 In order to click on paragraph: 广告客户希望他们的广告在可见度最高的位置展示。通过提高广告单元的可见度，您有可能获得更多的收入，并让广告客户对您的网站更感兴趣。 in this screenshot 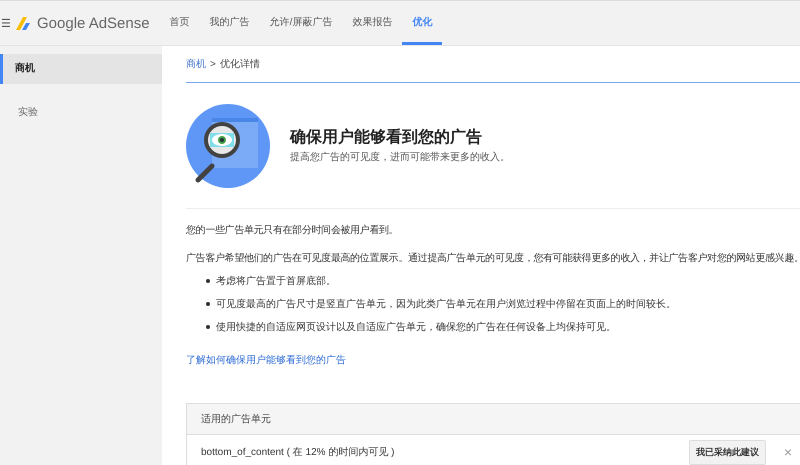, I will do `click(493, 258)`.